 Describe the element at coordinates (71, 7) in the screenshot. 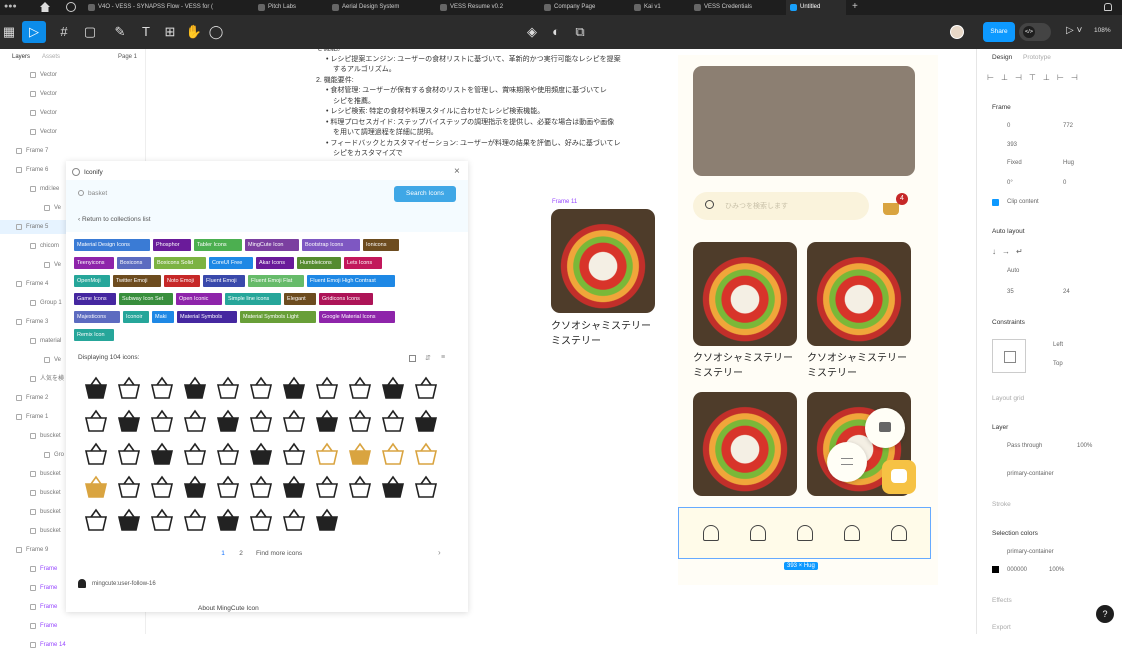

I see `globe-icon` at that location.